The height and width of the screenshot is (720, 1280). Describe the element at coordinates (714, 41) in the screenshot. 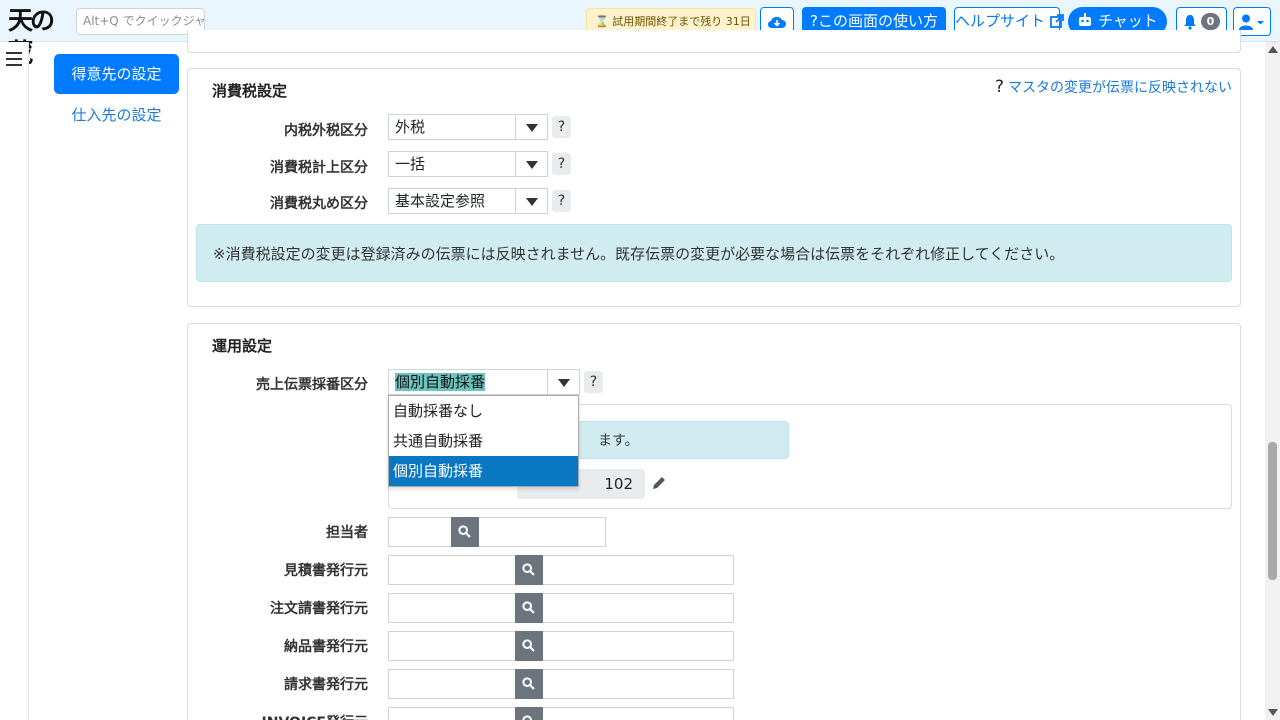

I see `previous-card` at that location.